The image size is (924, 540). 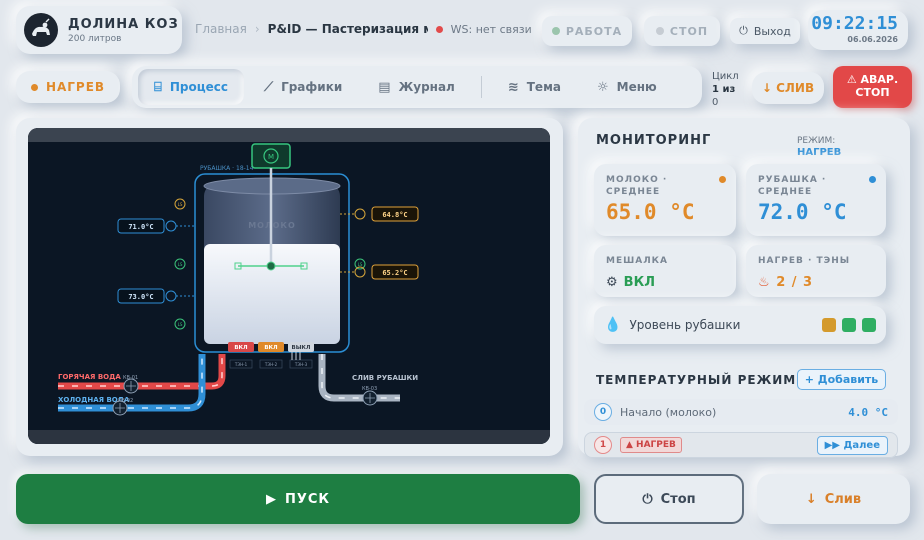 What do you see at coordinates (816, 141) in the screenshot?
I see `monitoring-mode-label: РЕЖИМ:` at bounding box center [816, 141].